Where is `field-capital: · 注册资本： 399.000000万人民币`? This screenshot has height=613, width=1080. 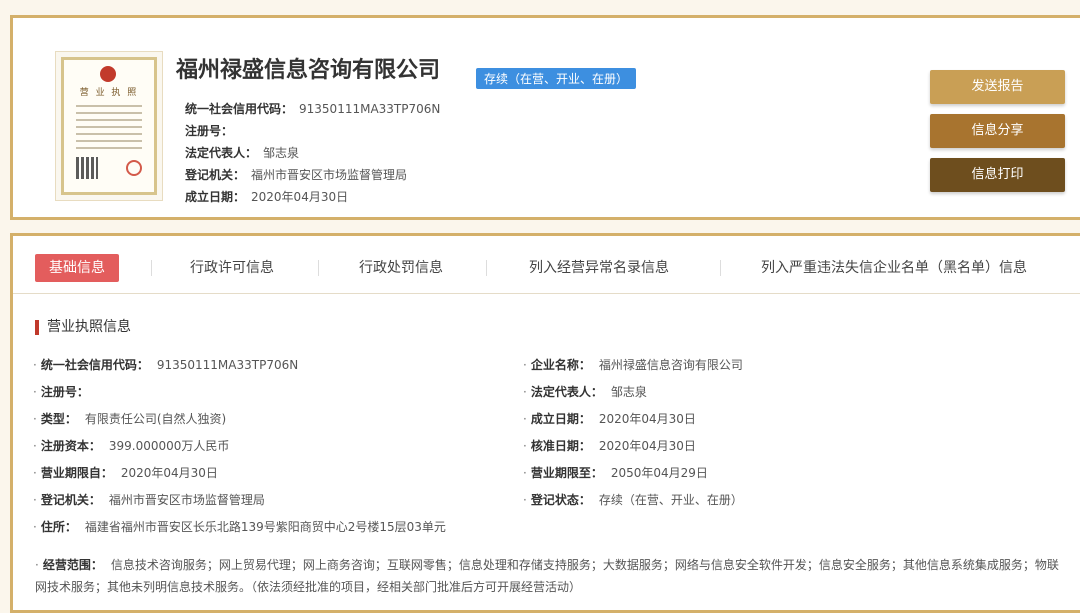
field-capital: · 注册资本： 399.000000万人民币 is located at coordinates (131, 445).